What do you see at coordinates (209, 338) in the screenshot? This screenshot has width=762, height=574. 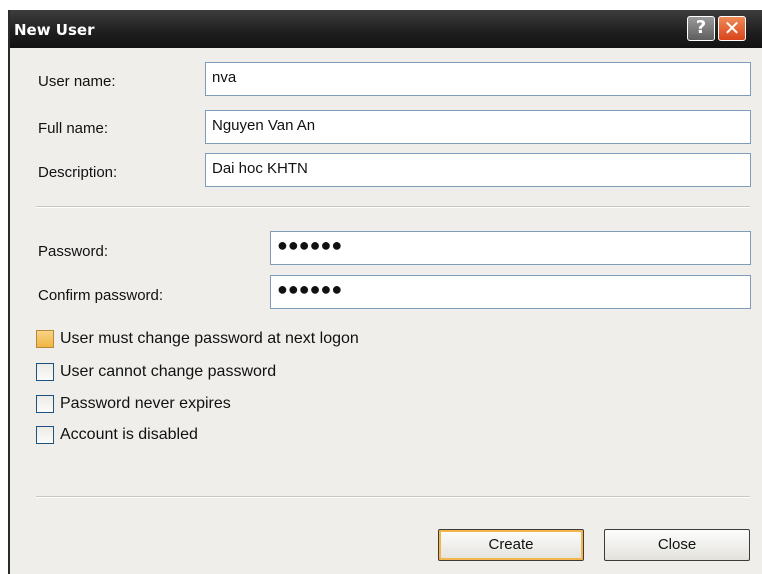 I see `option-label: User must change password at next logon` at bounding box center [209, 338].